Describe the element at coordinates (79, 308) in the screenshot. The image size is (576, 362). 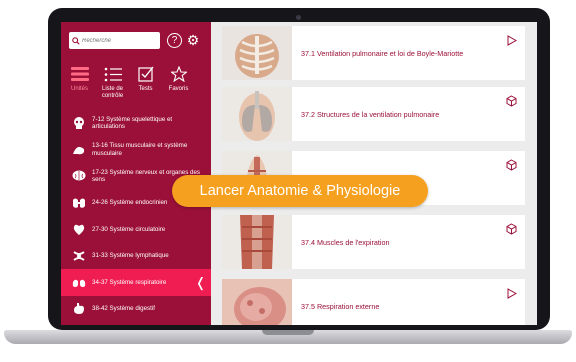
I see `stomach-icon` at that location.